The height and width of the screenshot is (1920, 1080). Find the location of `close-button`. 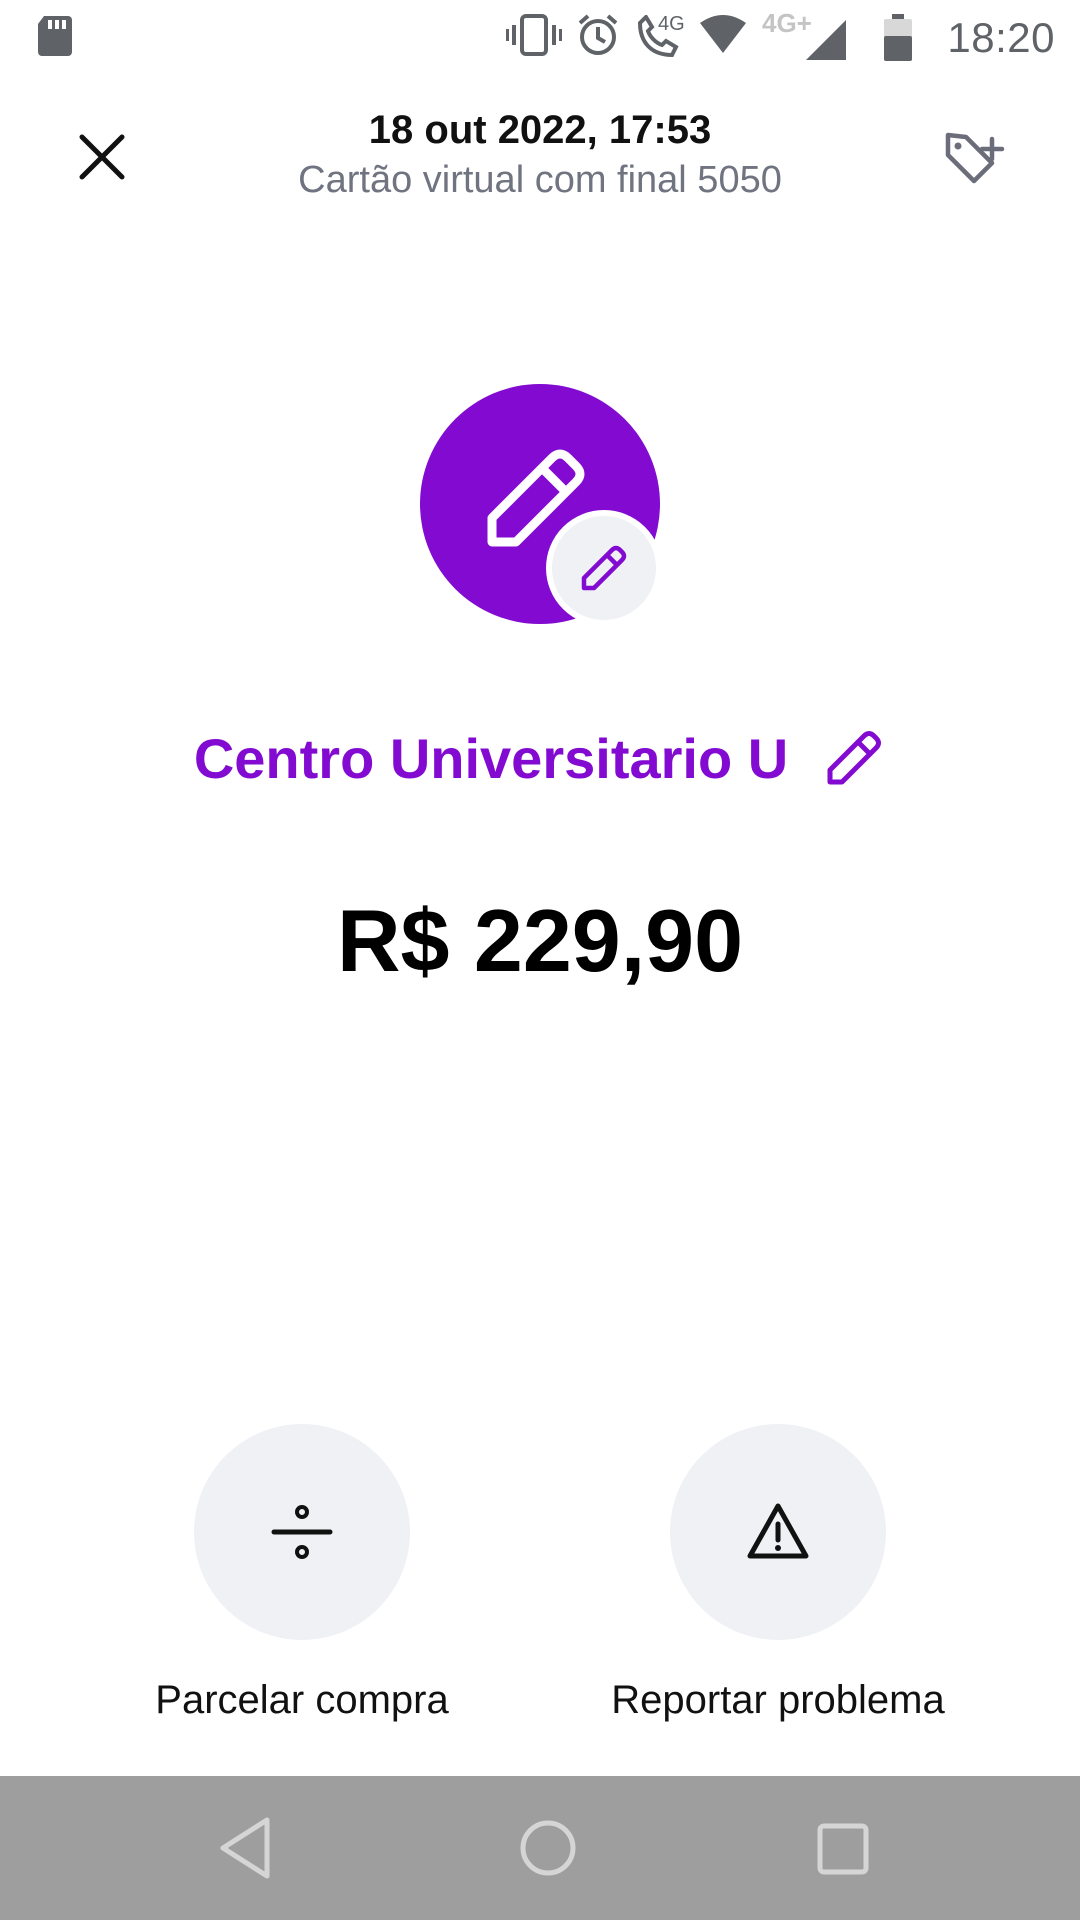

close-button is located at coordinates (102, 157).